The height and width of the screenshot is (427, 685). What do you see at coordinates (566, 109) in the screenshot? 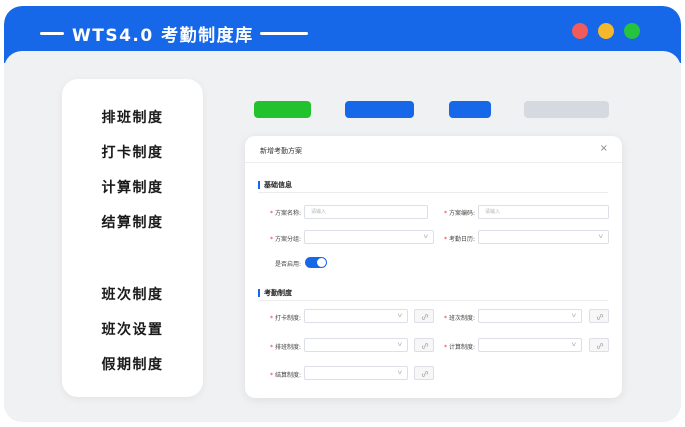
I see `toolbar-button-gray` at bounding box center [566, 109].